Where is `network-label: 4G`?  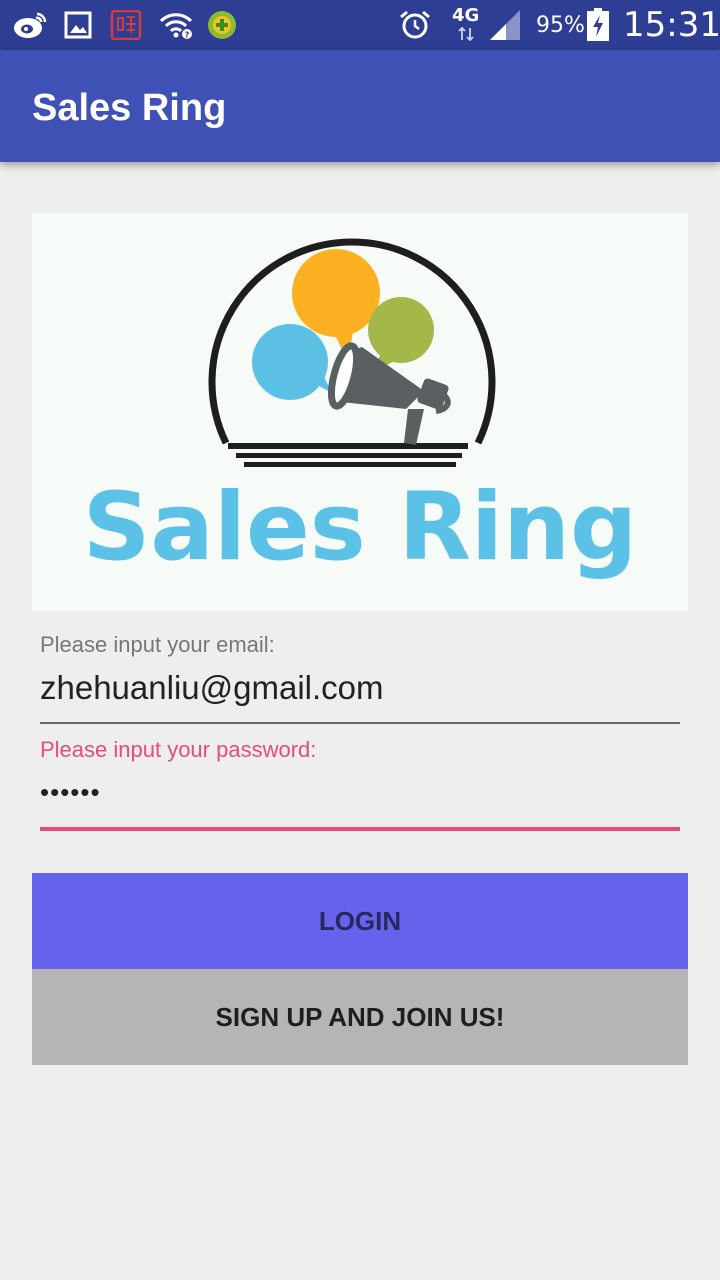
network-label: 4G is located at coordinates (466, 15).